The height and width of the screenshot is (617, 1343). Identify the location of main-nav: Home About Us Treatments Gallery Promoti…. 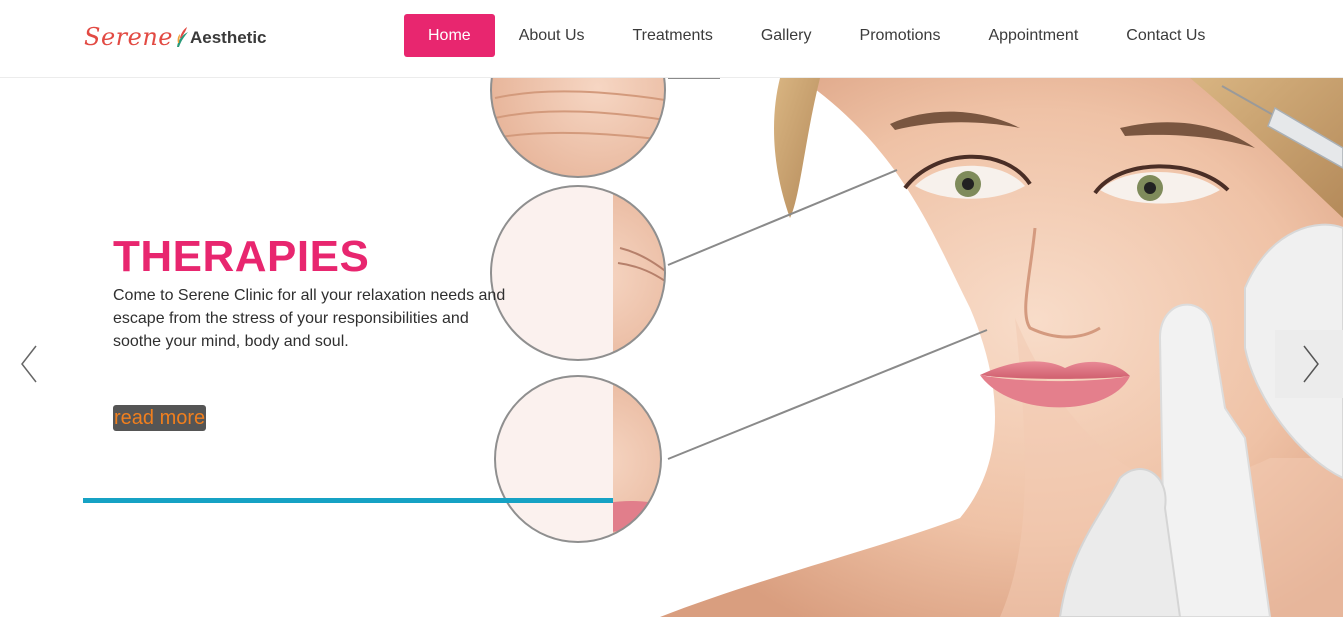
(816, 35).